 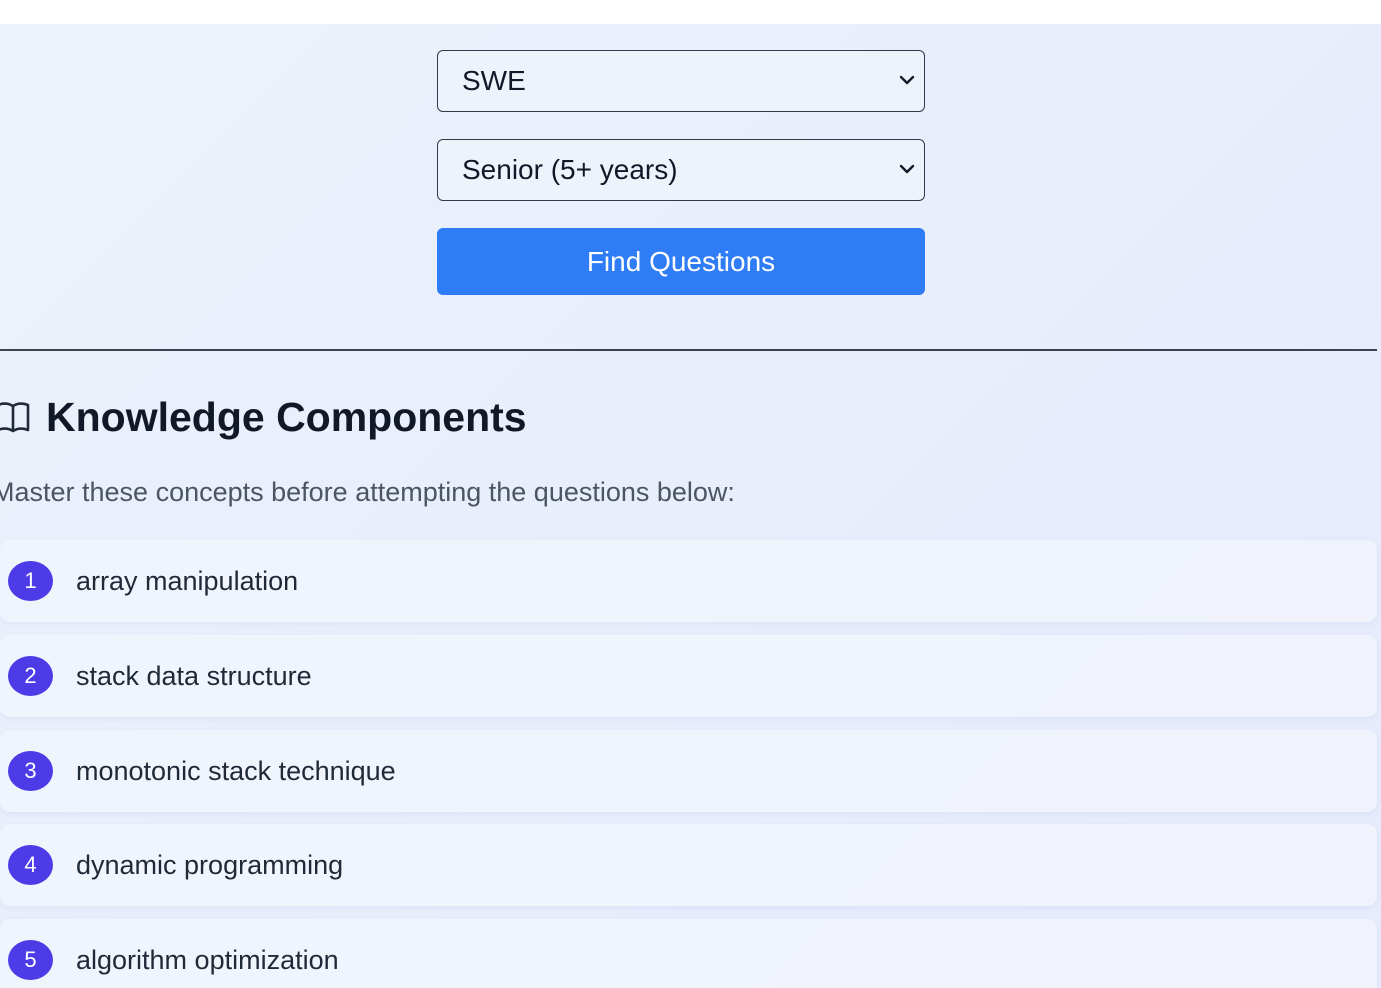 I want to click on list-item: 4 dynamic programming, so click(x=688, y=865).